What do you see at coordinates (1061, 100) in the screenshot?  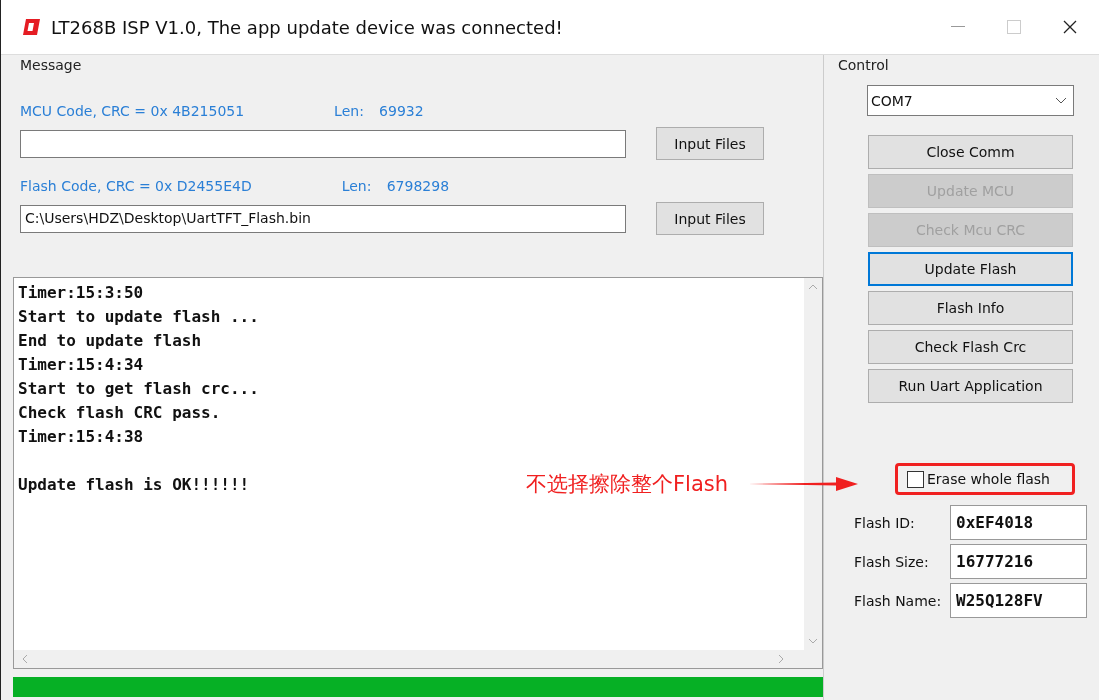 I see `chevron-down-icon` at bounding box center [1061, 100].